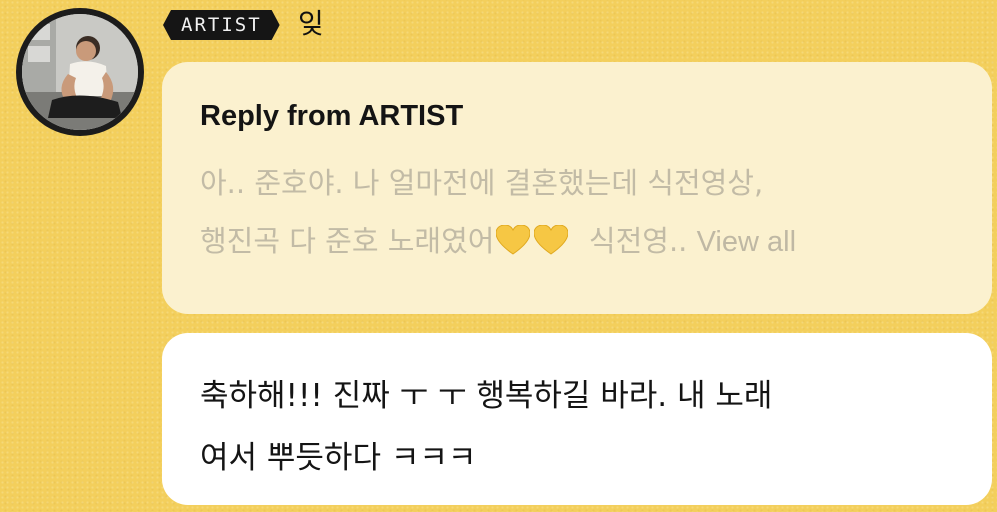 This screenshot has height=512, width=997. What do you see at coordinates (482, 183) in the screenshot?
I see `reply-line-1: 아.. 준호야. 나 얼마전에 결혼했는데 식전영상,` at bounding box center [482, 183].